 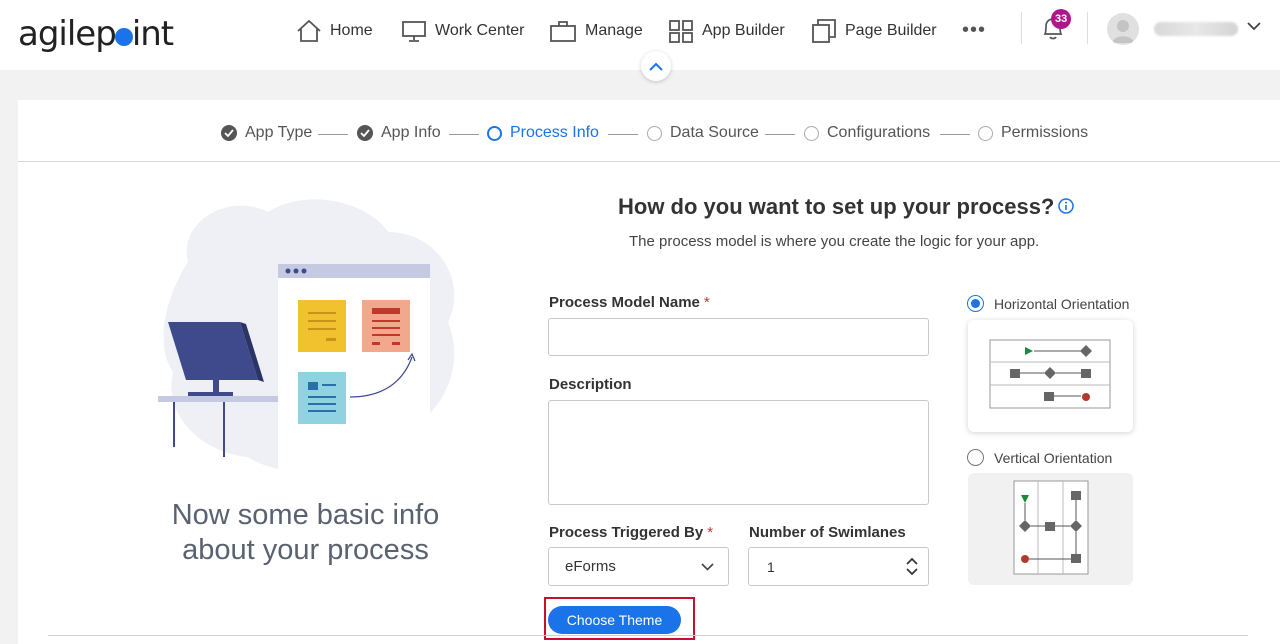 What do you see at coordinates (590, 566) in the screenshot?
I see `triggered-by-value: eForms` at bounding box center [590, 566].